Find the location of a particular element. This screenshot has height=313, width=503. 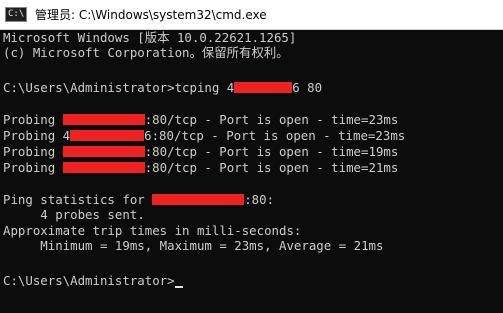

probe-suffix: :80/tcp - Port is open - time=23ms is located at coordinates (271, 119).